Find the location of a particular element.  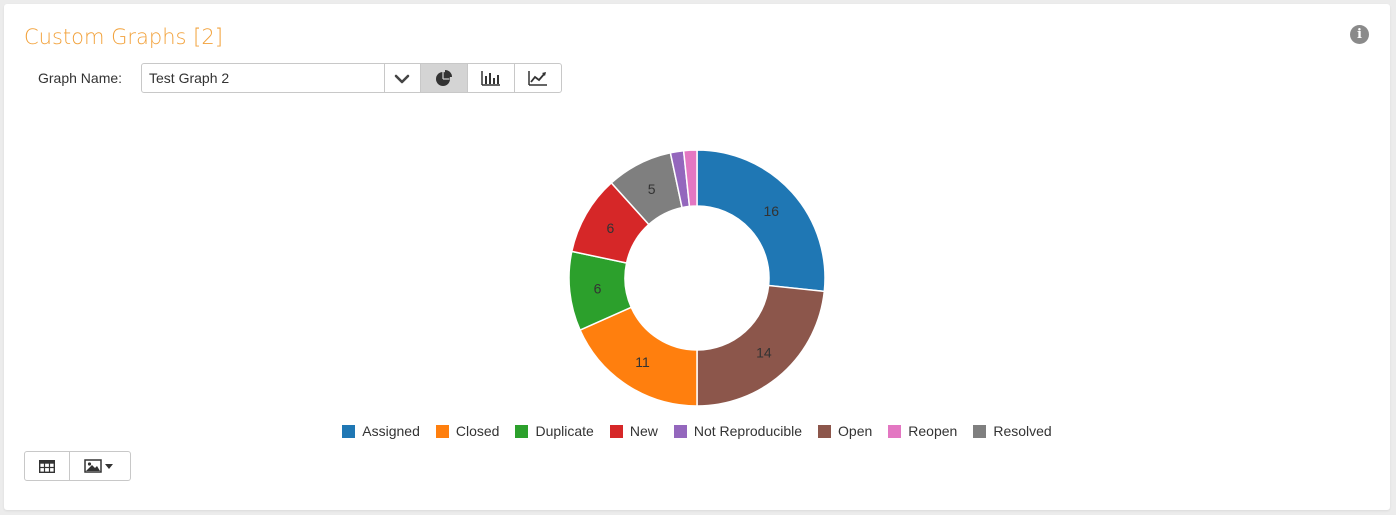

export-image-button is located at coordinates (100, 466).